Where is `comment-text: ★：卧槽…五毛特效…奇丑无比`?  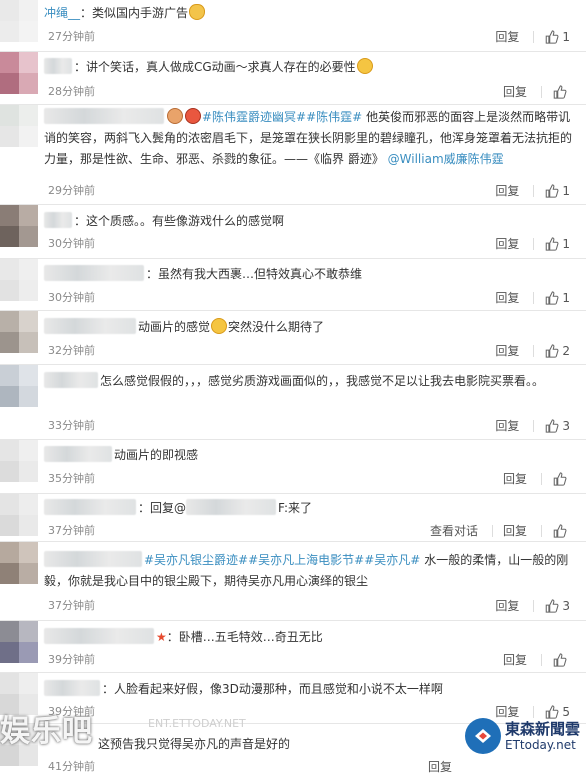
comment-text: ★：卧槽…五毛特效…奇丑无比 is located at coordinates (308, 637).